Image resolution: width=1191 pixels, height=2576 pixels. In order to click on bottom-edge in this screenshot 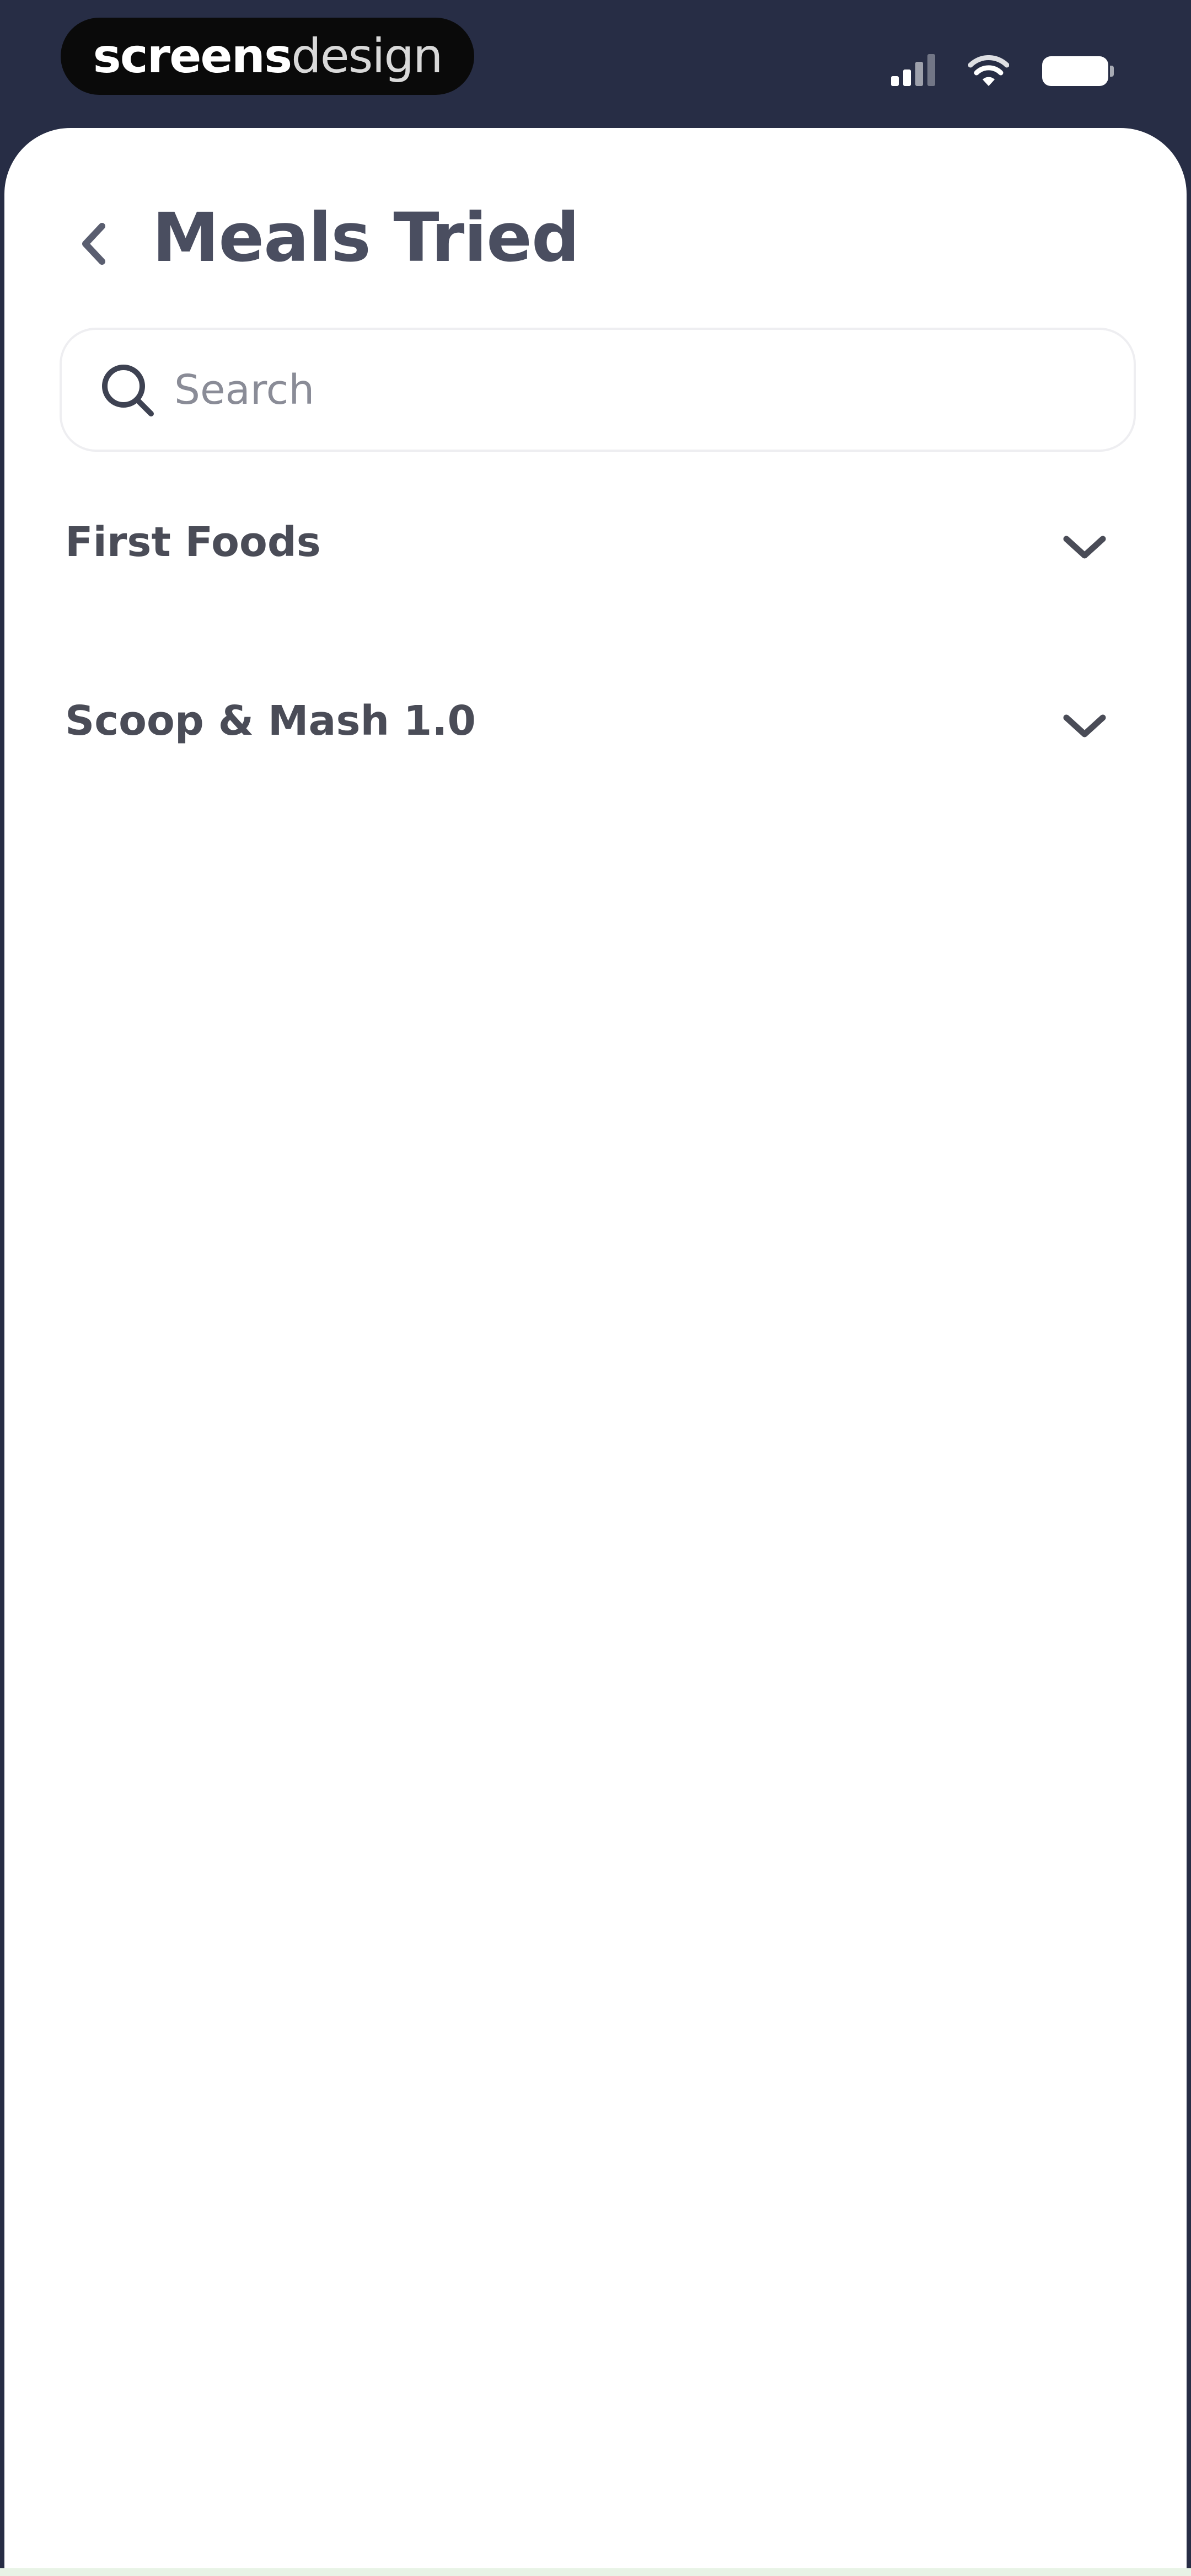, I will do `click(595, 2572)`.